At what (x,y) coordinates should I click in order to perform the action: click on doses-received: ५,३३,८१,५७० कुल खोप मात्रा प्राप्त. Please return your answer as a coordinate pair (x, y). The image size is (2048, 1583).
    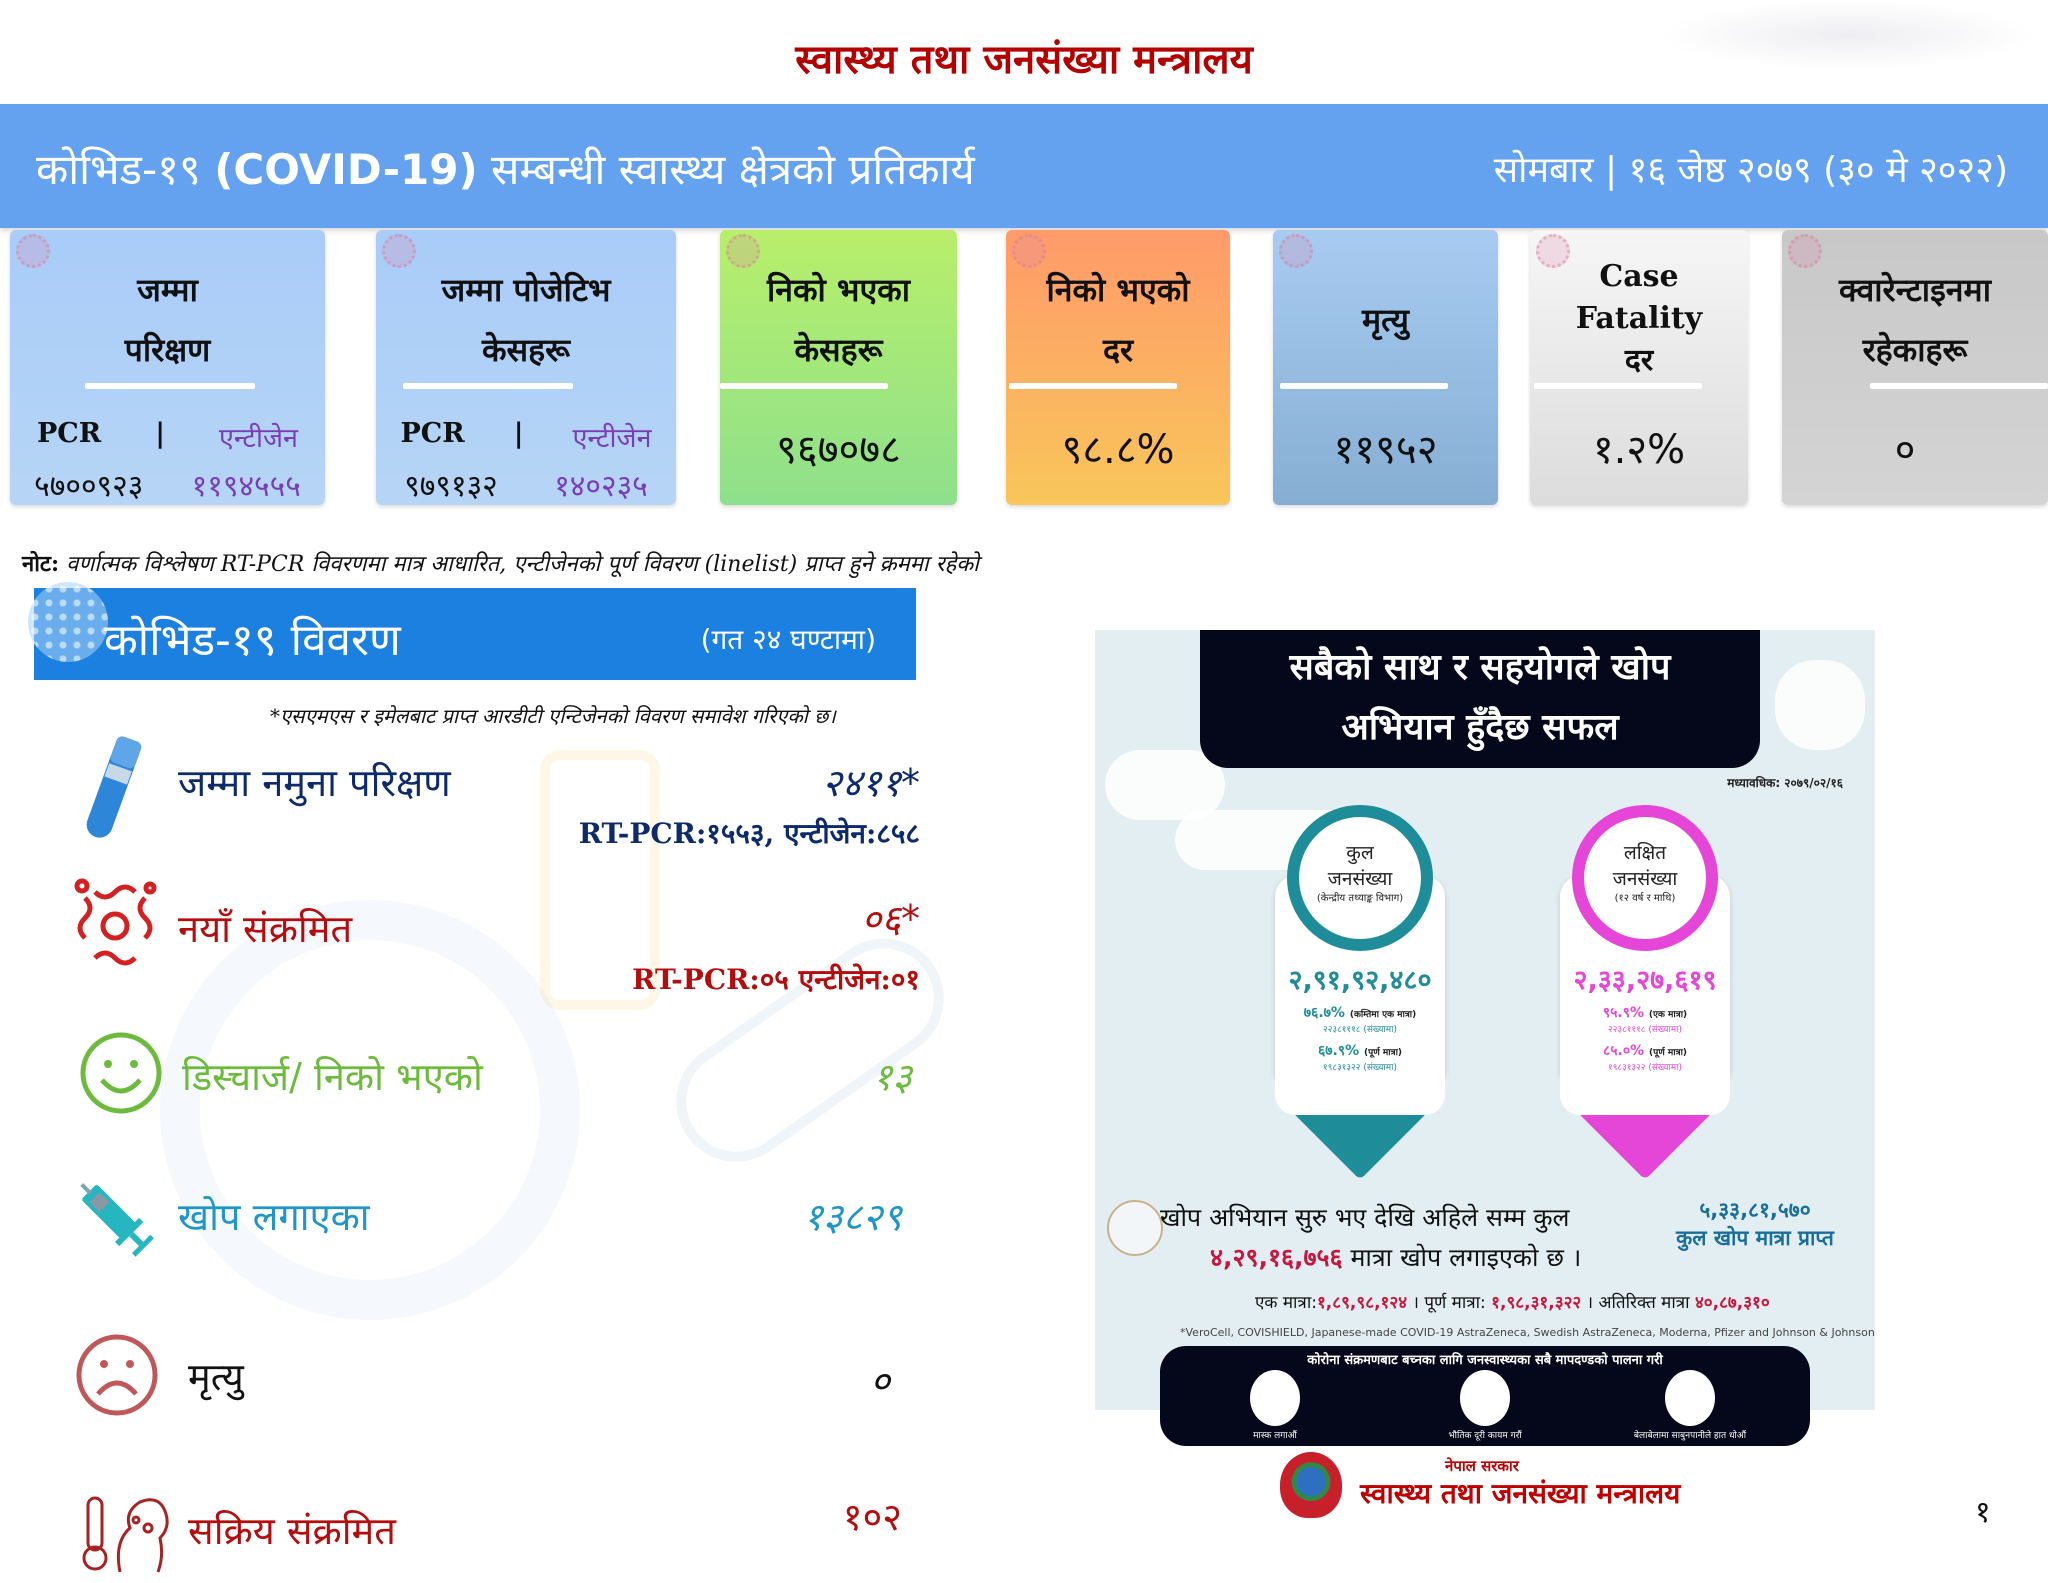
    Looking at the image, I should click on (1755, 1224).